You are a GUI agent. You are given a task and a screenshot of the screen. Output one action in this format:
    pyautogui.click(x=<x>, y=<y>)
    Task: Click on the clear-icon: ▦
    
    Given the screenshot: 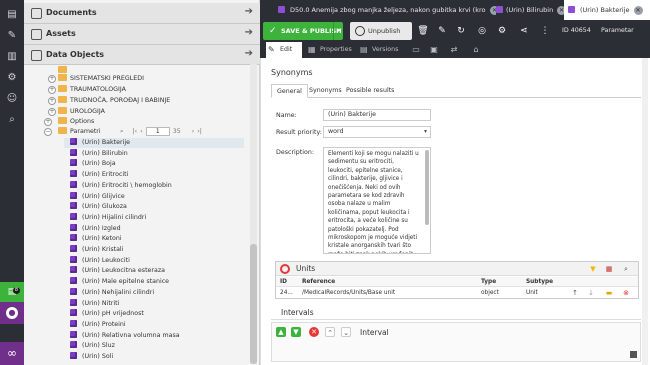 What is the action you would take?
    pyautogui.click(x=609, y=269)
    